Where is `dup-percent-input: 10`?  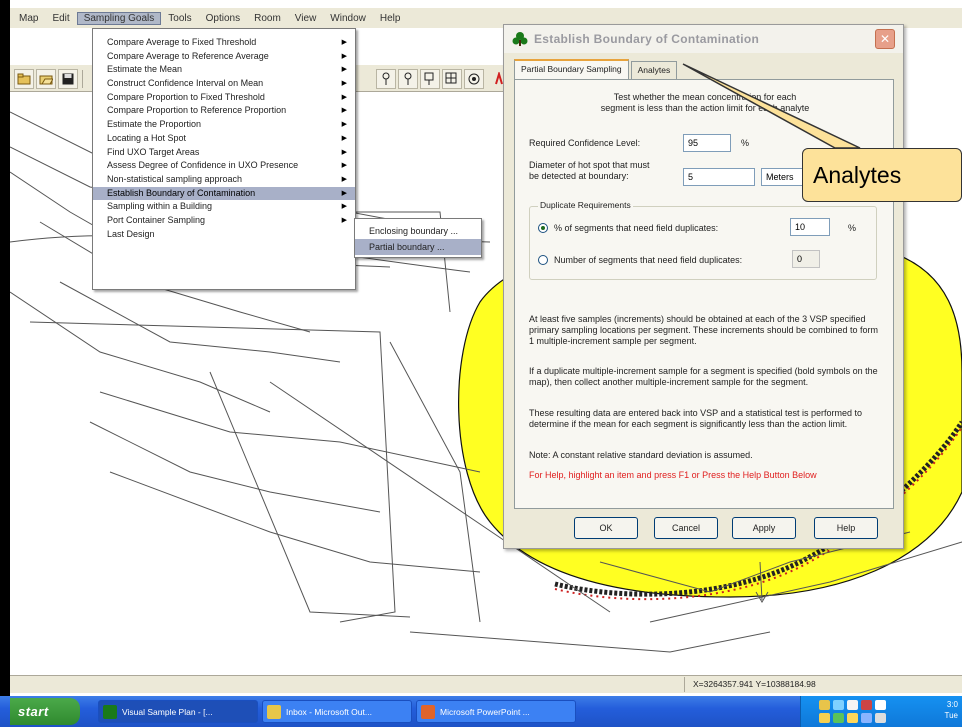
dup-percent-input: 10 is located at coordinates (810, 227).